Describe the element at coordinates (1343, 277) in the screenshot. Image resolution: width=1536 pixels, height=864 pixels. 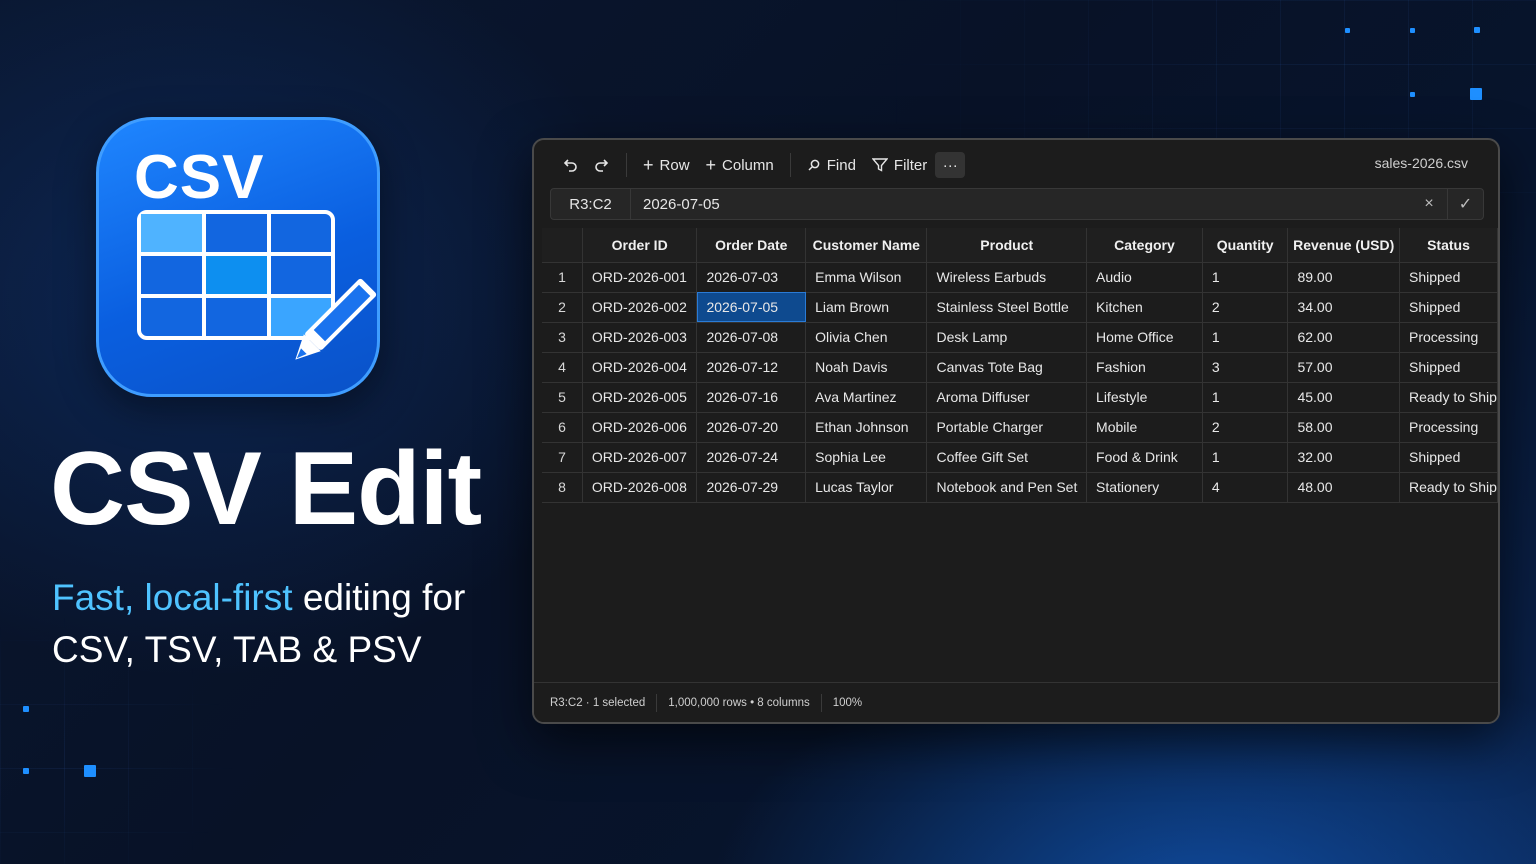
I see `table-cell: 89.00` at that location.